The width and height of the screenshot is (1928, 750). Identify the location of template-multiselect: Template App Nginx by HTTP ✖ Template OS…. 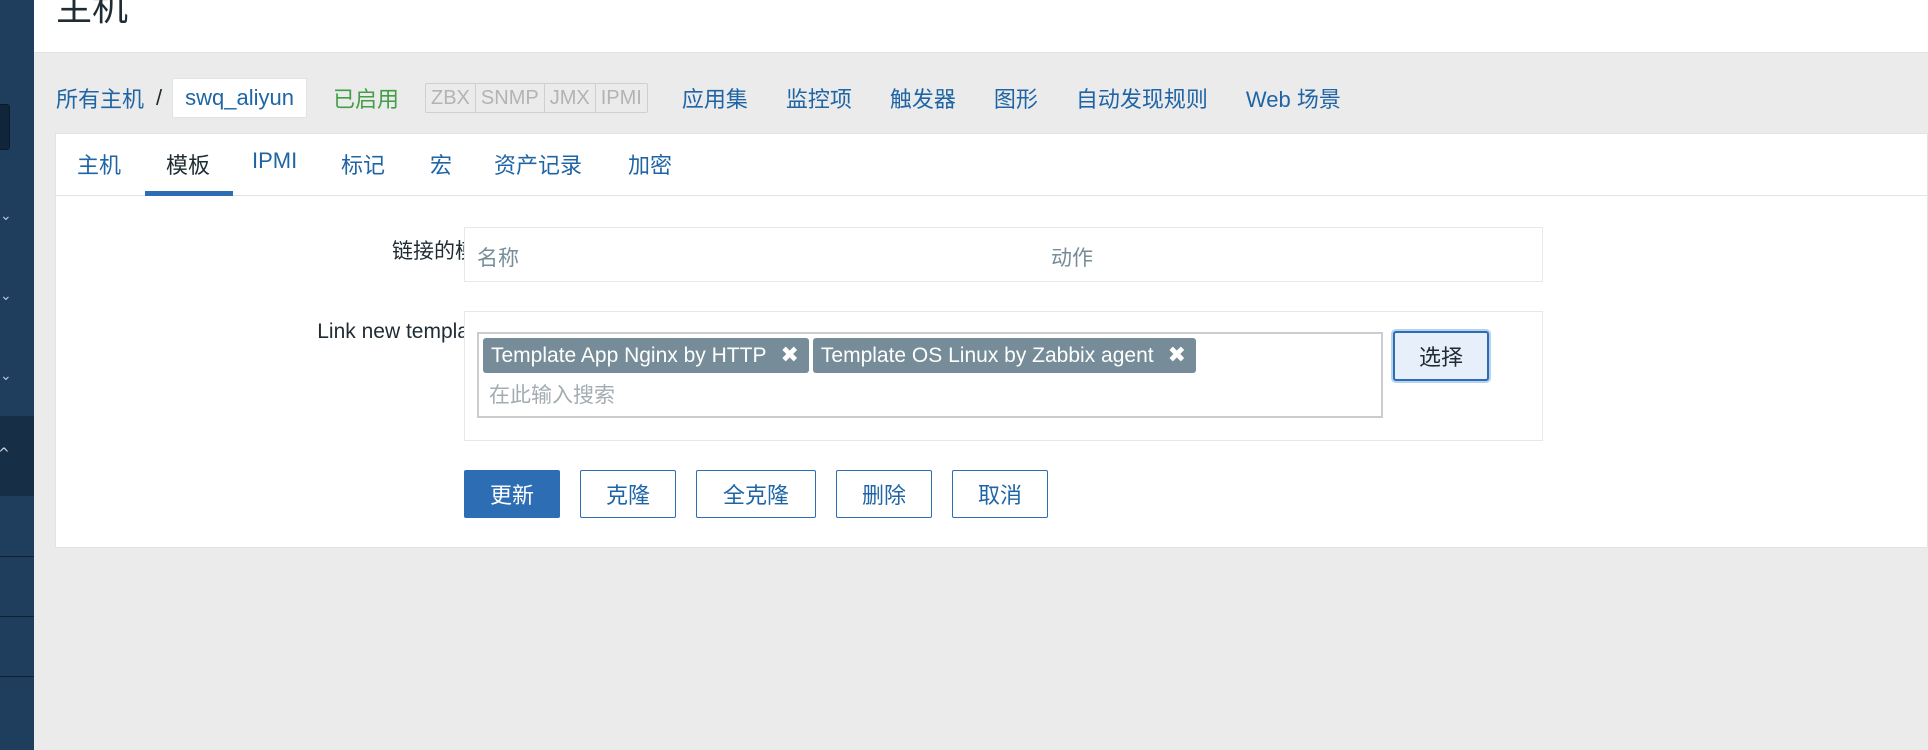
(930, 375).